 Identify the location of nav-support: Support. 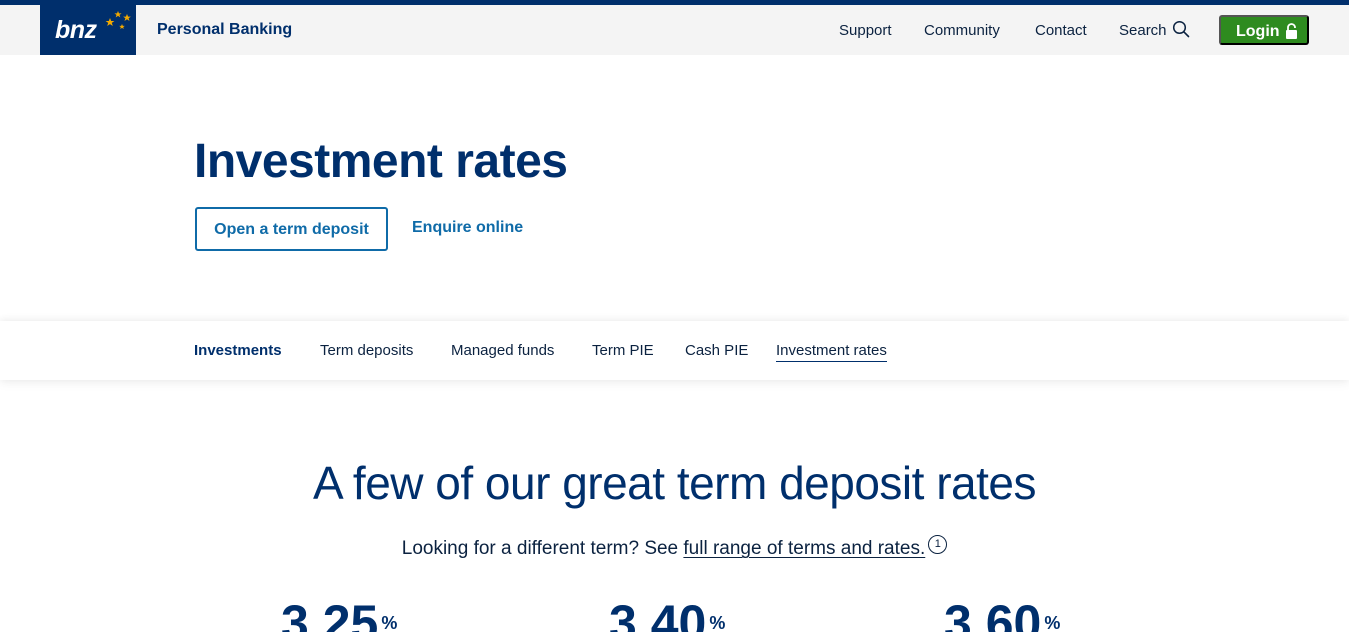
(865, 30).